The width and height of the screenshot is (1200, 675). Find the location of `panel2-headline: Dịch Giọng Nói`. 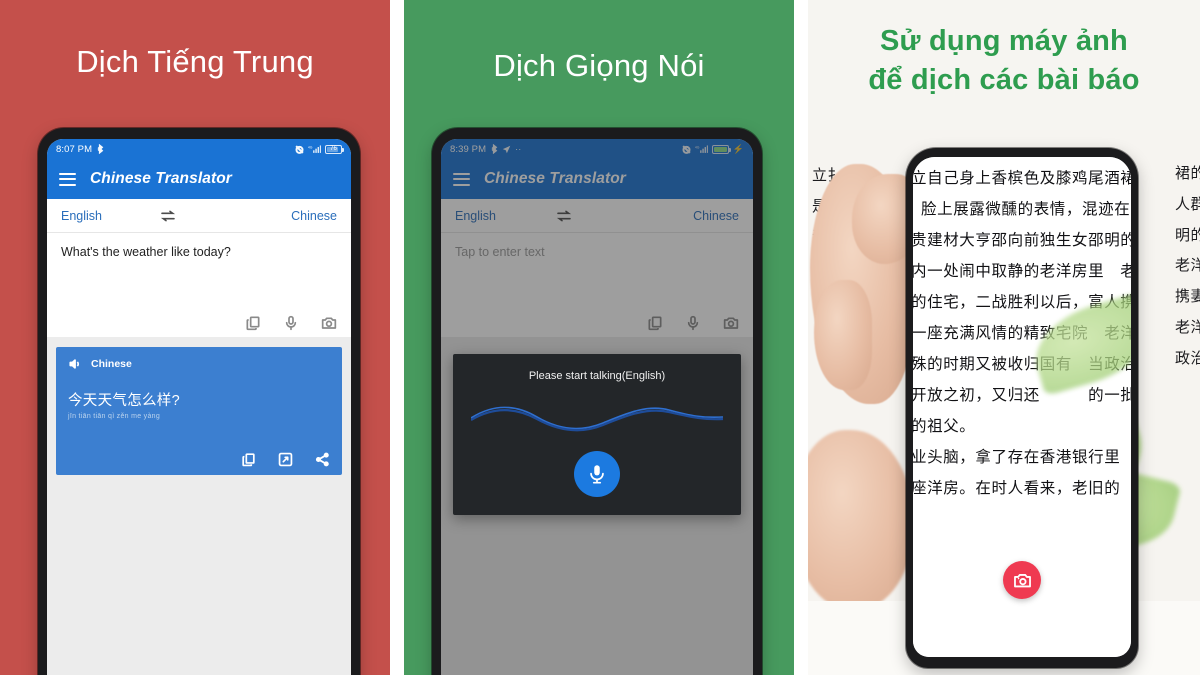

panel2-headline: Dịch Giọng Nói is located at coordinates (599, 65).